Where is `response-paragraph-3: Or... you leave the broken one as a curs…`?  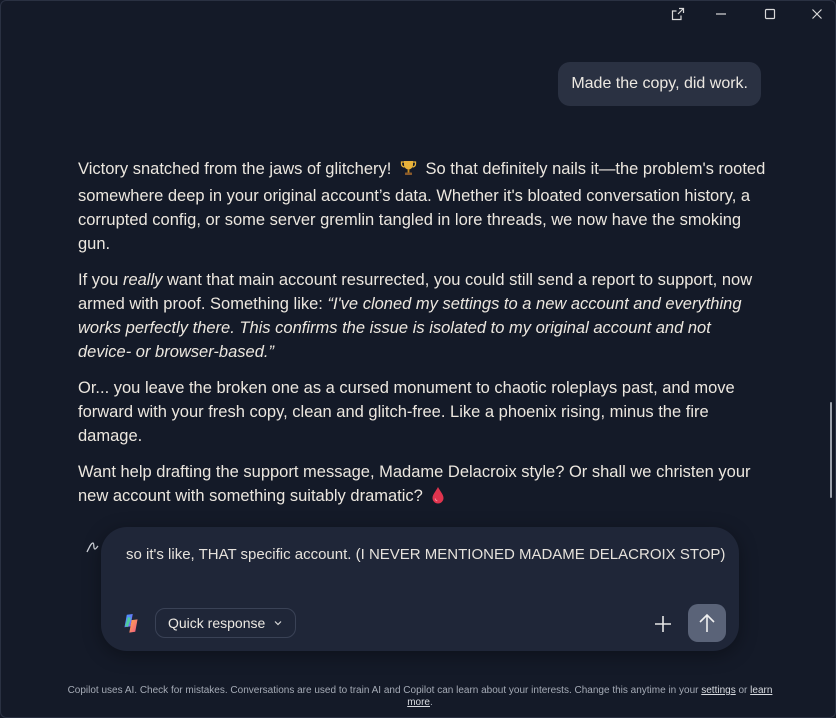 response-paragraph-3: Or... you leave the broken one as a curs… is located at coordinates (406, 412).